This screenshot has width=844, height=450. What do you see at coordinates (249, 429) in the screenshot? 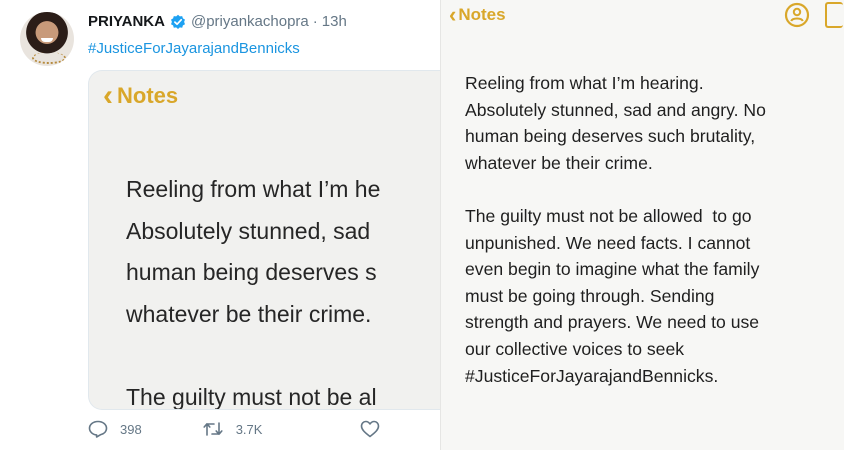
I see `retweet-count: 3.7K` at bounding box center [249, 429].